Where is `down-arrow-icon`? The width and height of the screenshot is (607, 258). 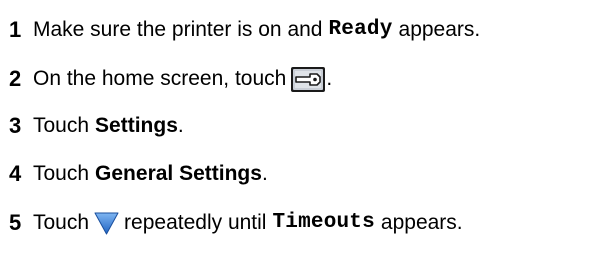
down-arrow-icon is located at coordinates (106, 223).